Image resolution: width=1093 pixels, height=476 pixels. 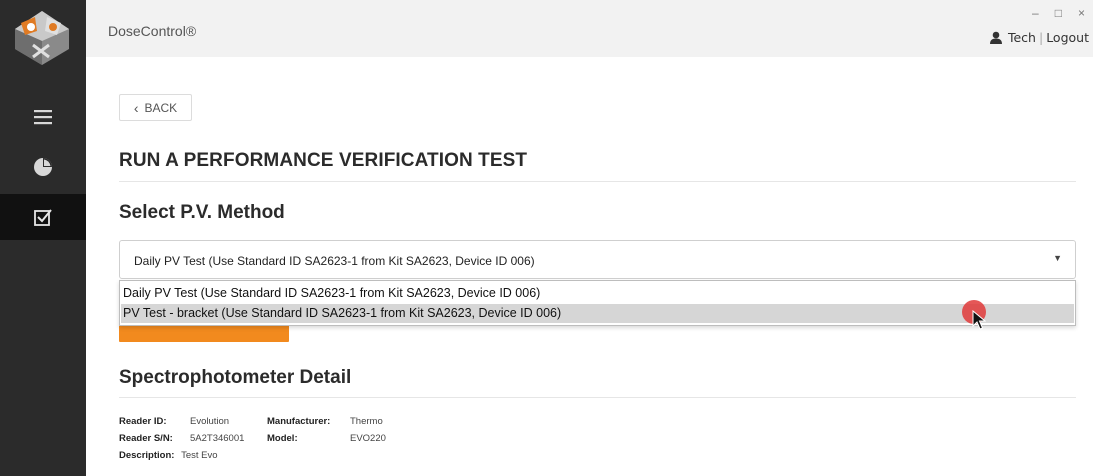 I want to click on maximize-button: □, so click(x=1058, y=13).